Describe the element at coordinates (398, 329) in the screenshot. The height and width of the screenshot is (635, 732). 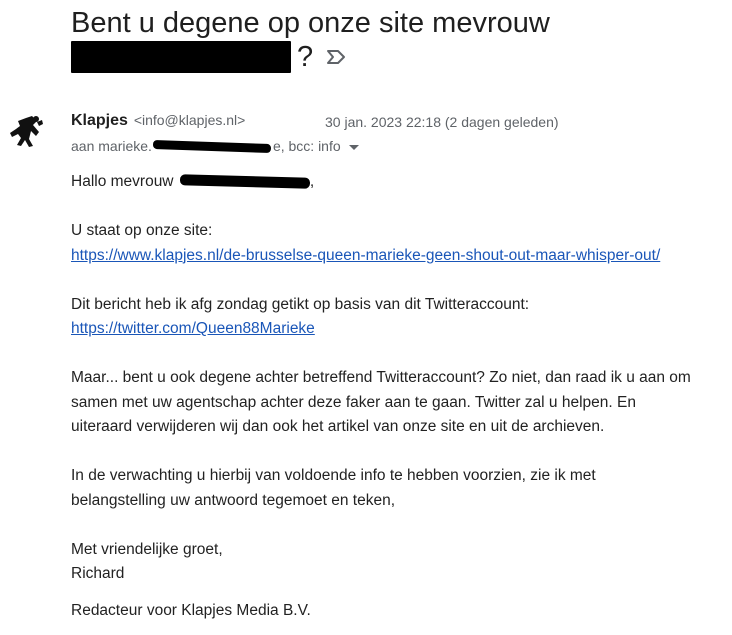
I see `twitter-link-paragraph: https://twitter.com/Queen88Marieke` at that location.